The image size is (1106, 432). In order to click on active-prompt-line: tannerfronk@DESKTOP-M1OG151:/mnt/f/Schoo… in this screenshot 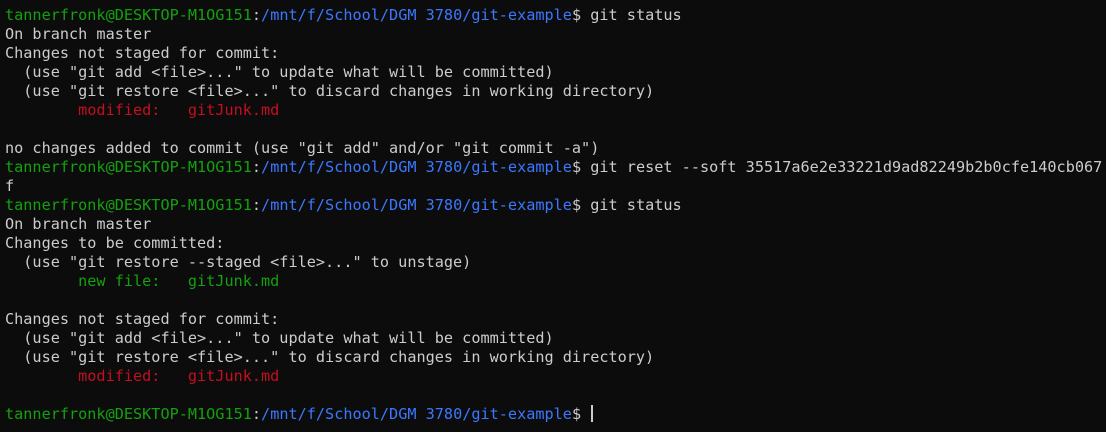, I will do `click(555, 414)`.